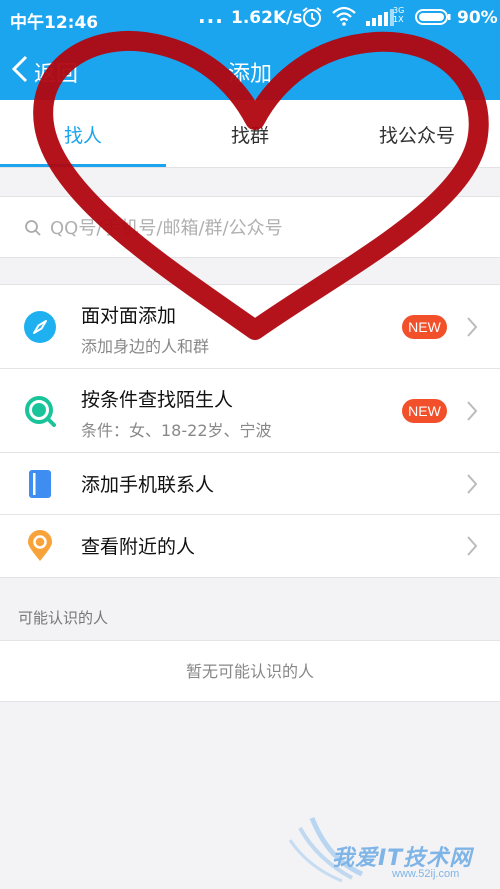 The image size is (500, 889). Describe the element at coordinates (250, 50) in the screenshot. I see `app-header: 中午12:46 ... 1.62K/s 3G 1X 90% 返回 添加` at that location.